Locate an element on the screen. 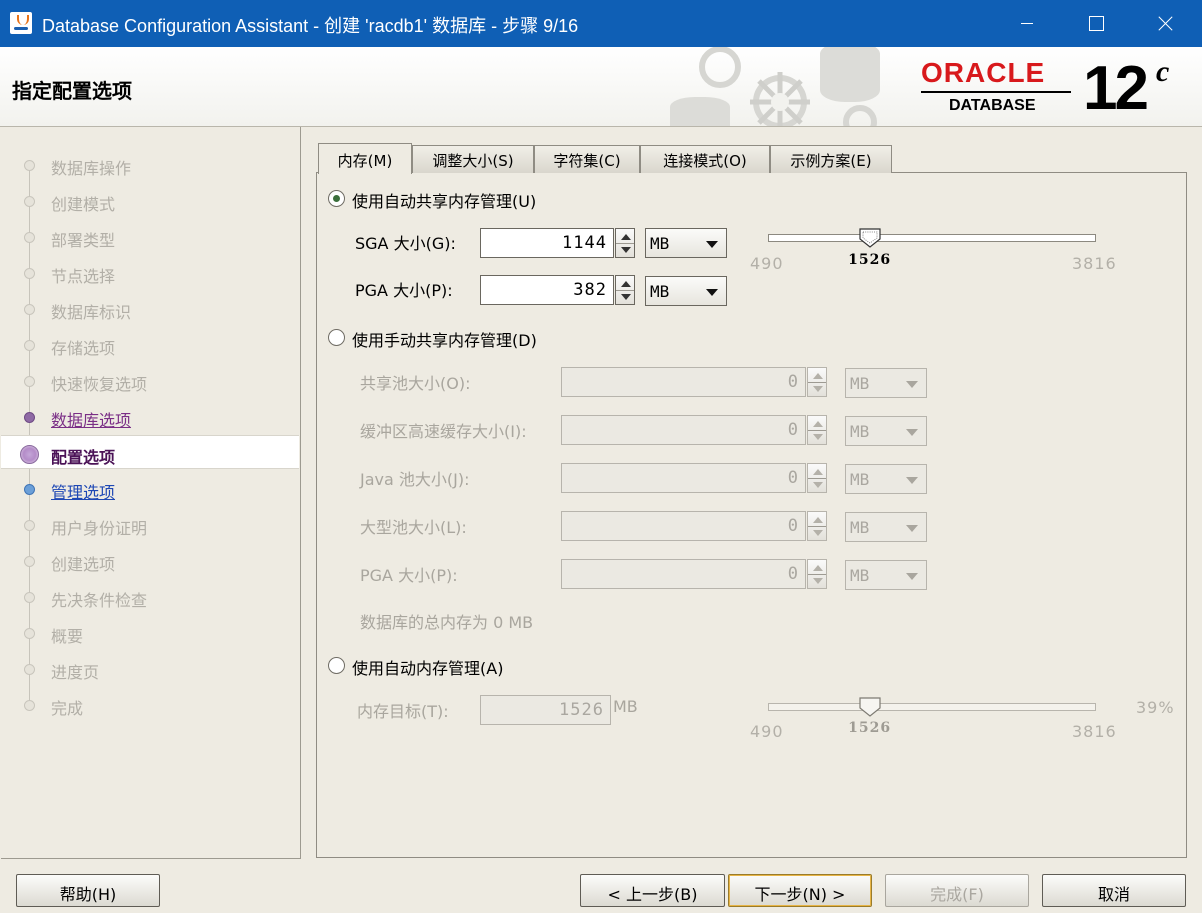 This screenshot has height=913, width=1202. step-label: 数据库选项 is located at coordinates (91, 420).